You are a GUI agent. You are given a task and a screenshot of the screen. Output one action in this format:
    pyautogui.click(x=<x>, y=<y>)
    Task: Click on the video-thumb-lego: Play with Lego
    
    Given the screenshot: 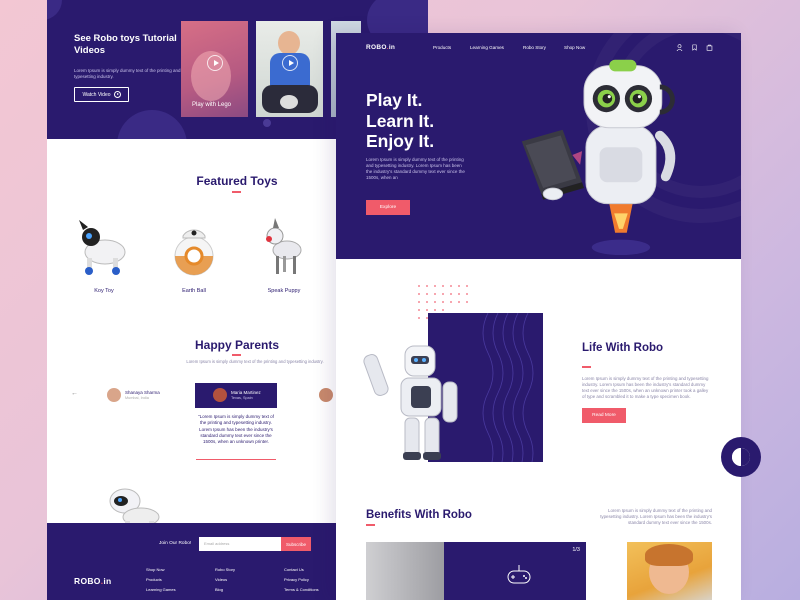 What is the action you would take?
    pyautogui.click(x=214, y=69)
    